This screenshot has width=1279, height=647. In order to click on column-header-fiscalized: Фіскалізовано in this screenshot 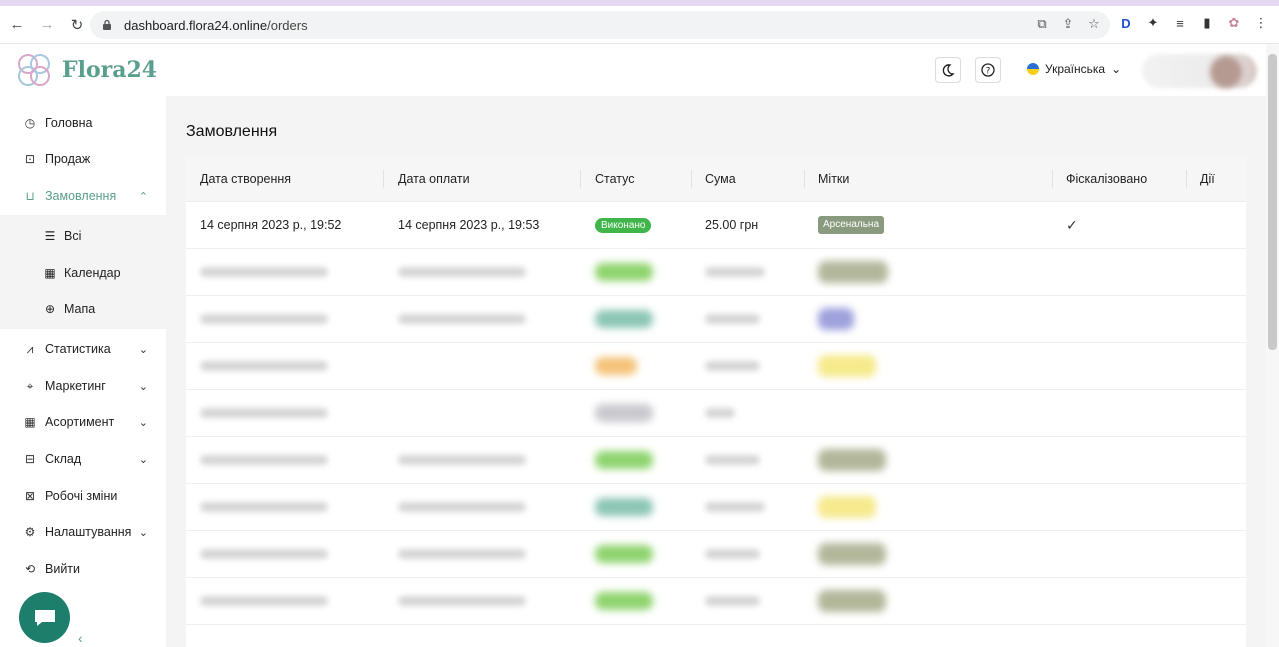, I will do `click(1106, 179)`.